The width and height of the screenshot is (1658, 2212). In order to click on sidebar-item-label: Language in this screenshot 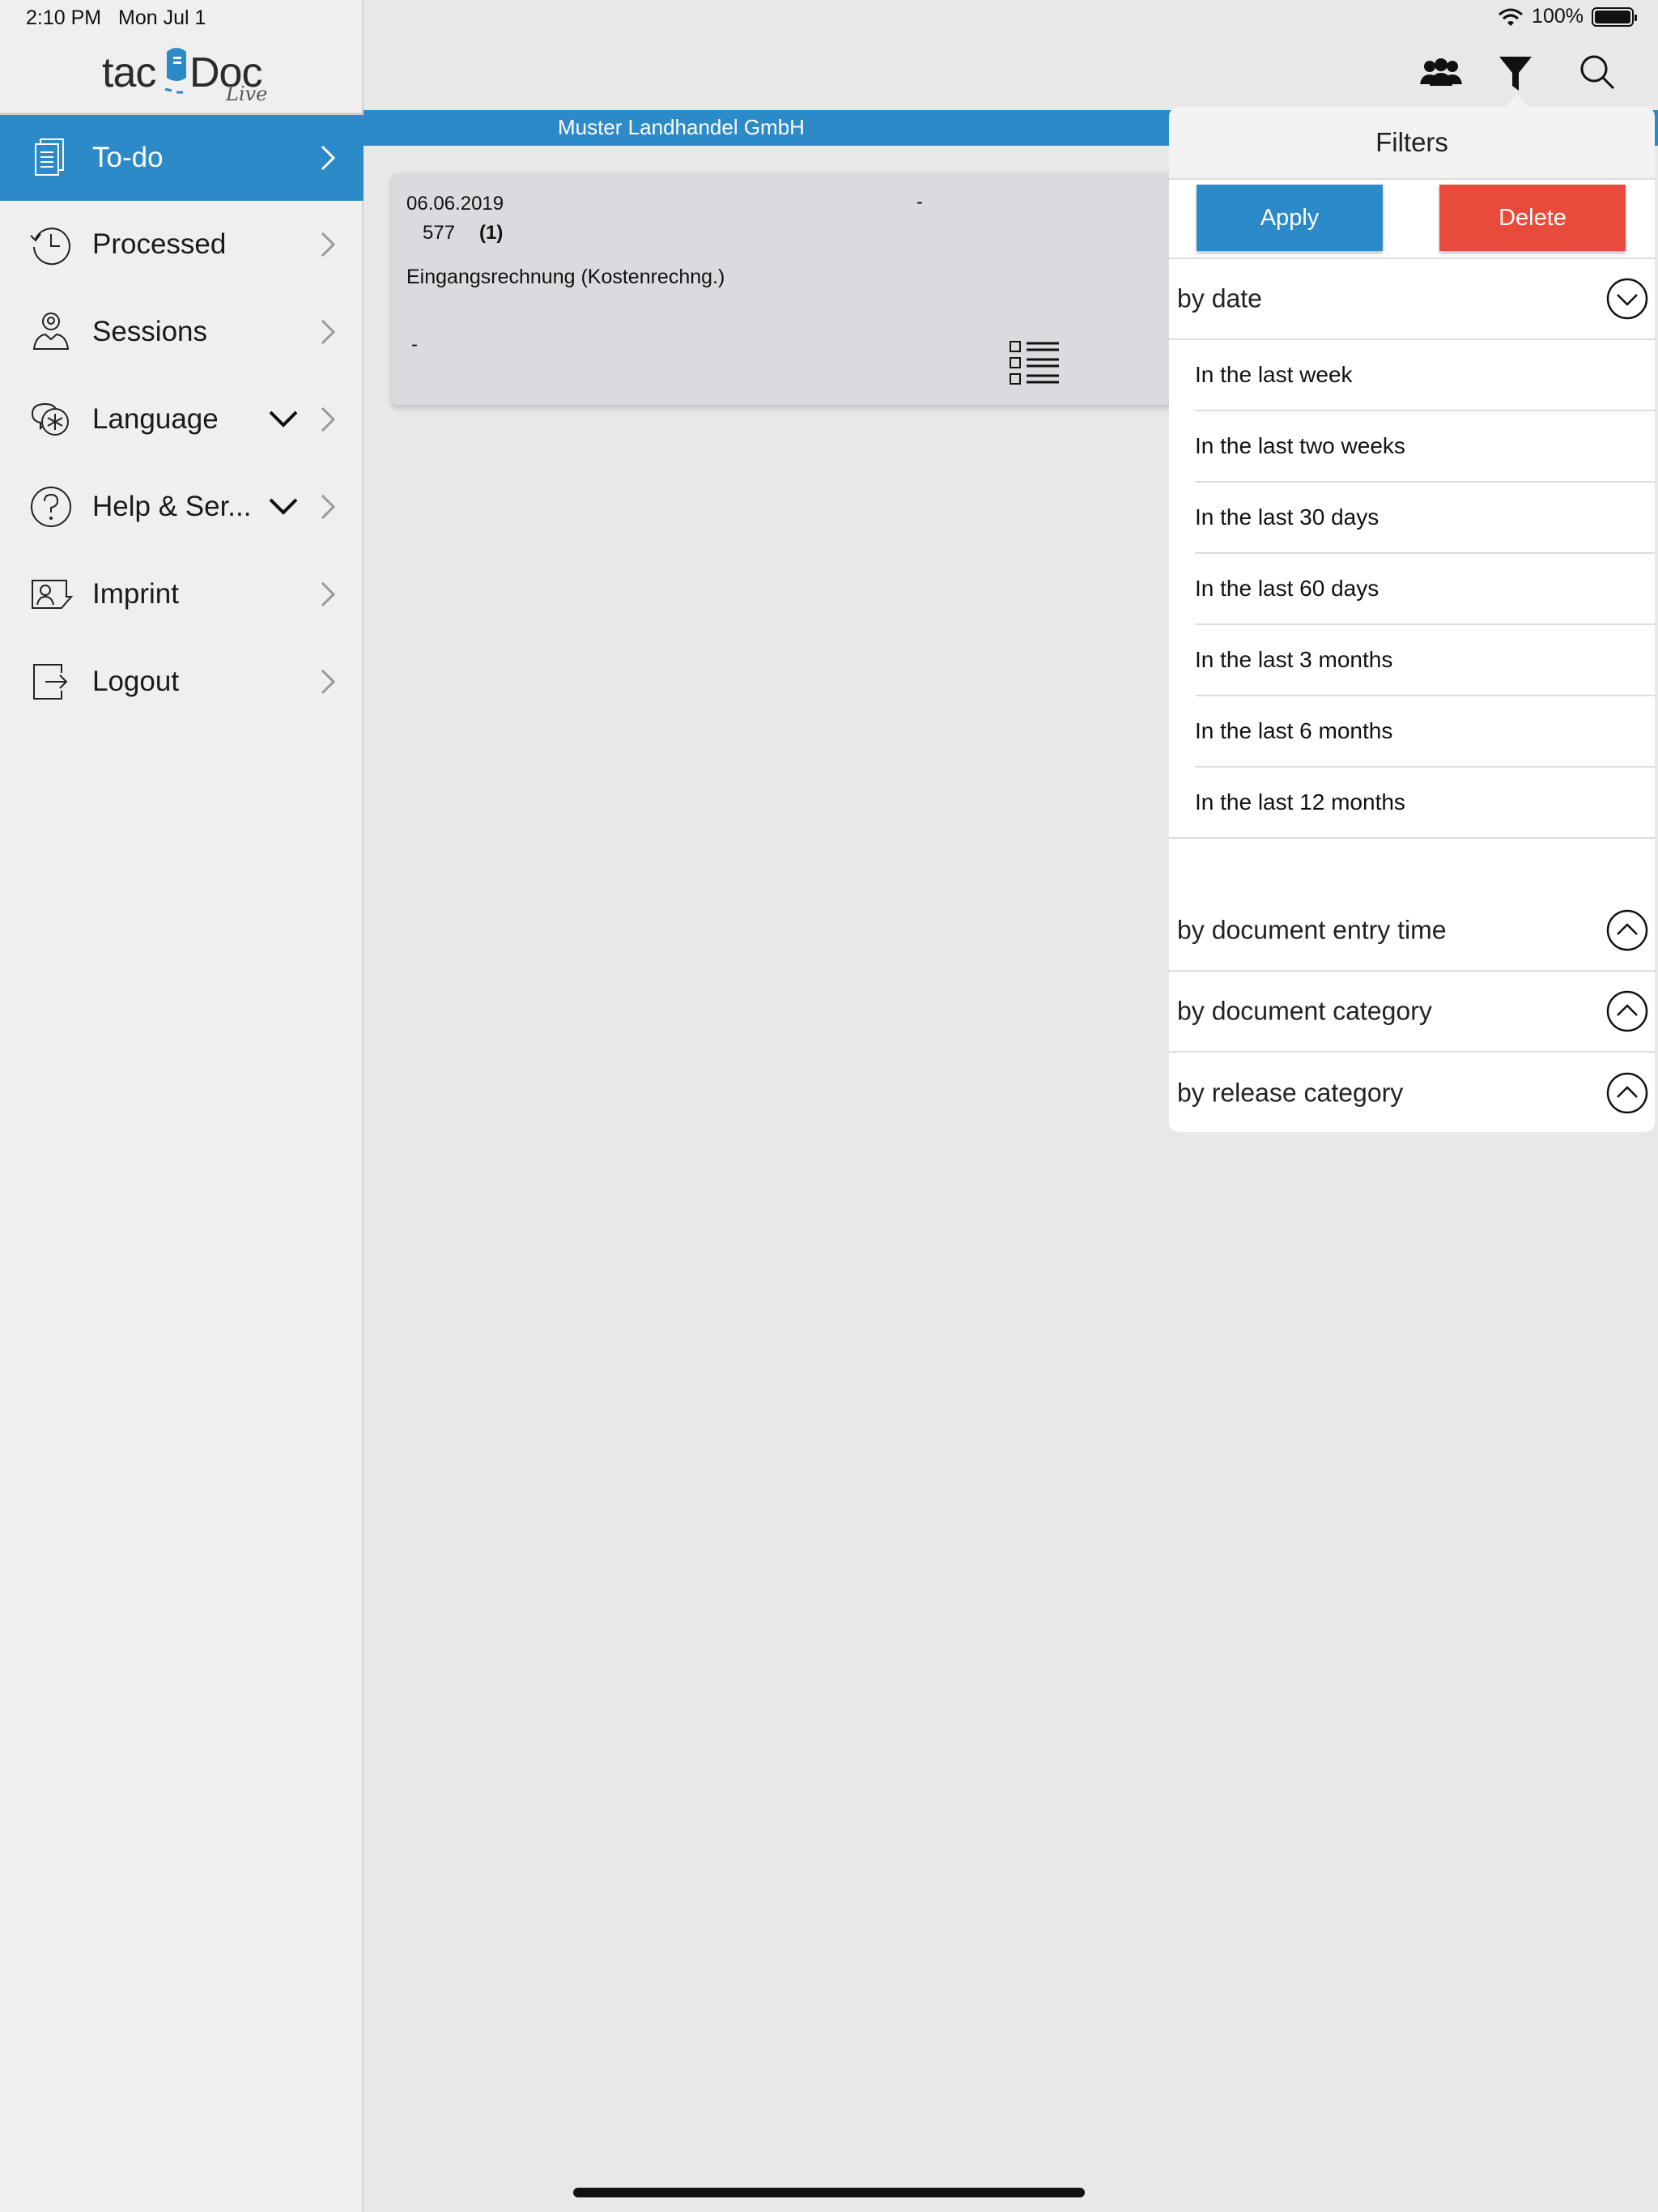, I will do `click(155, 419)`.